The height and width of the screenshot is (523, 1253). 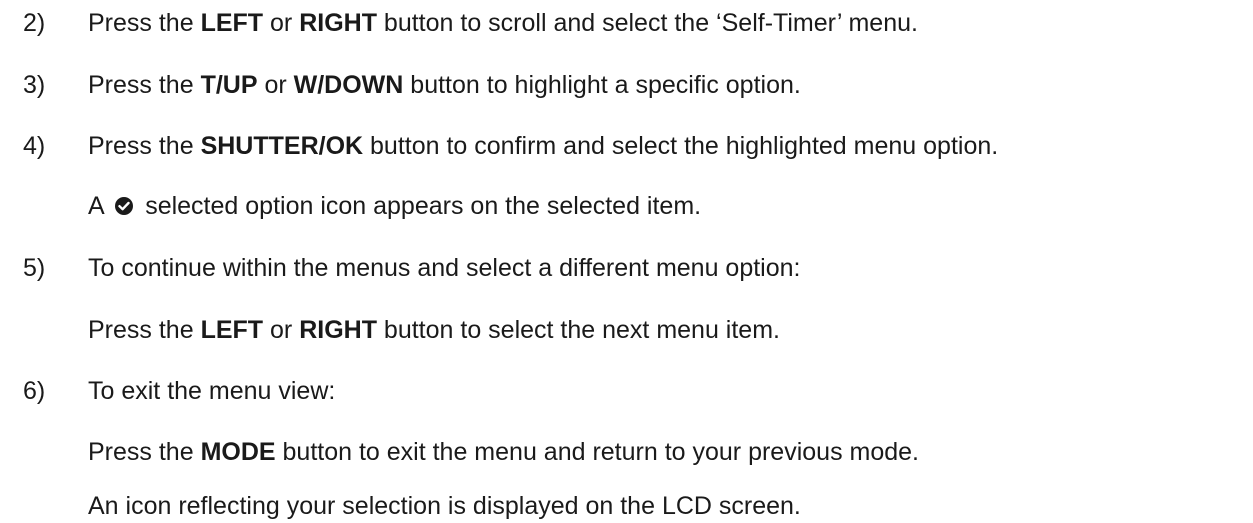 What do you see at coordinates (34, 391) in the screenshot?
I see `step-number: 6)` at bounding box center [34, 391].